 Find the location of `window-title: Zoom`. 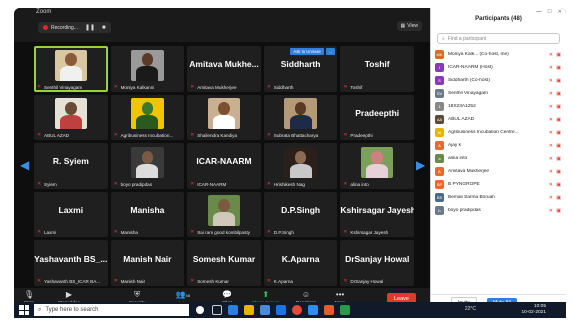

window-title: Zoom is located at coordinates (44, 12).